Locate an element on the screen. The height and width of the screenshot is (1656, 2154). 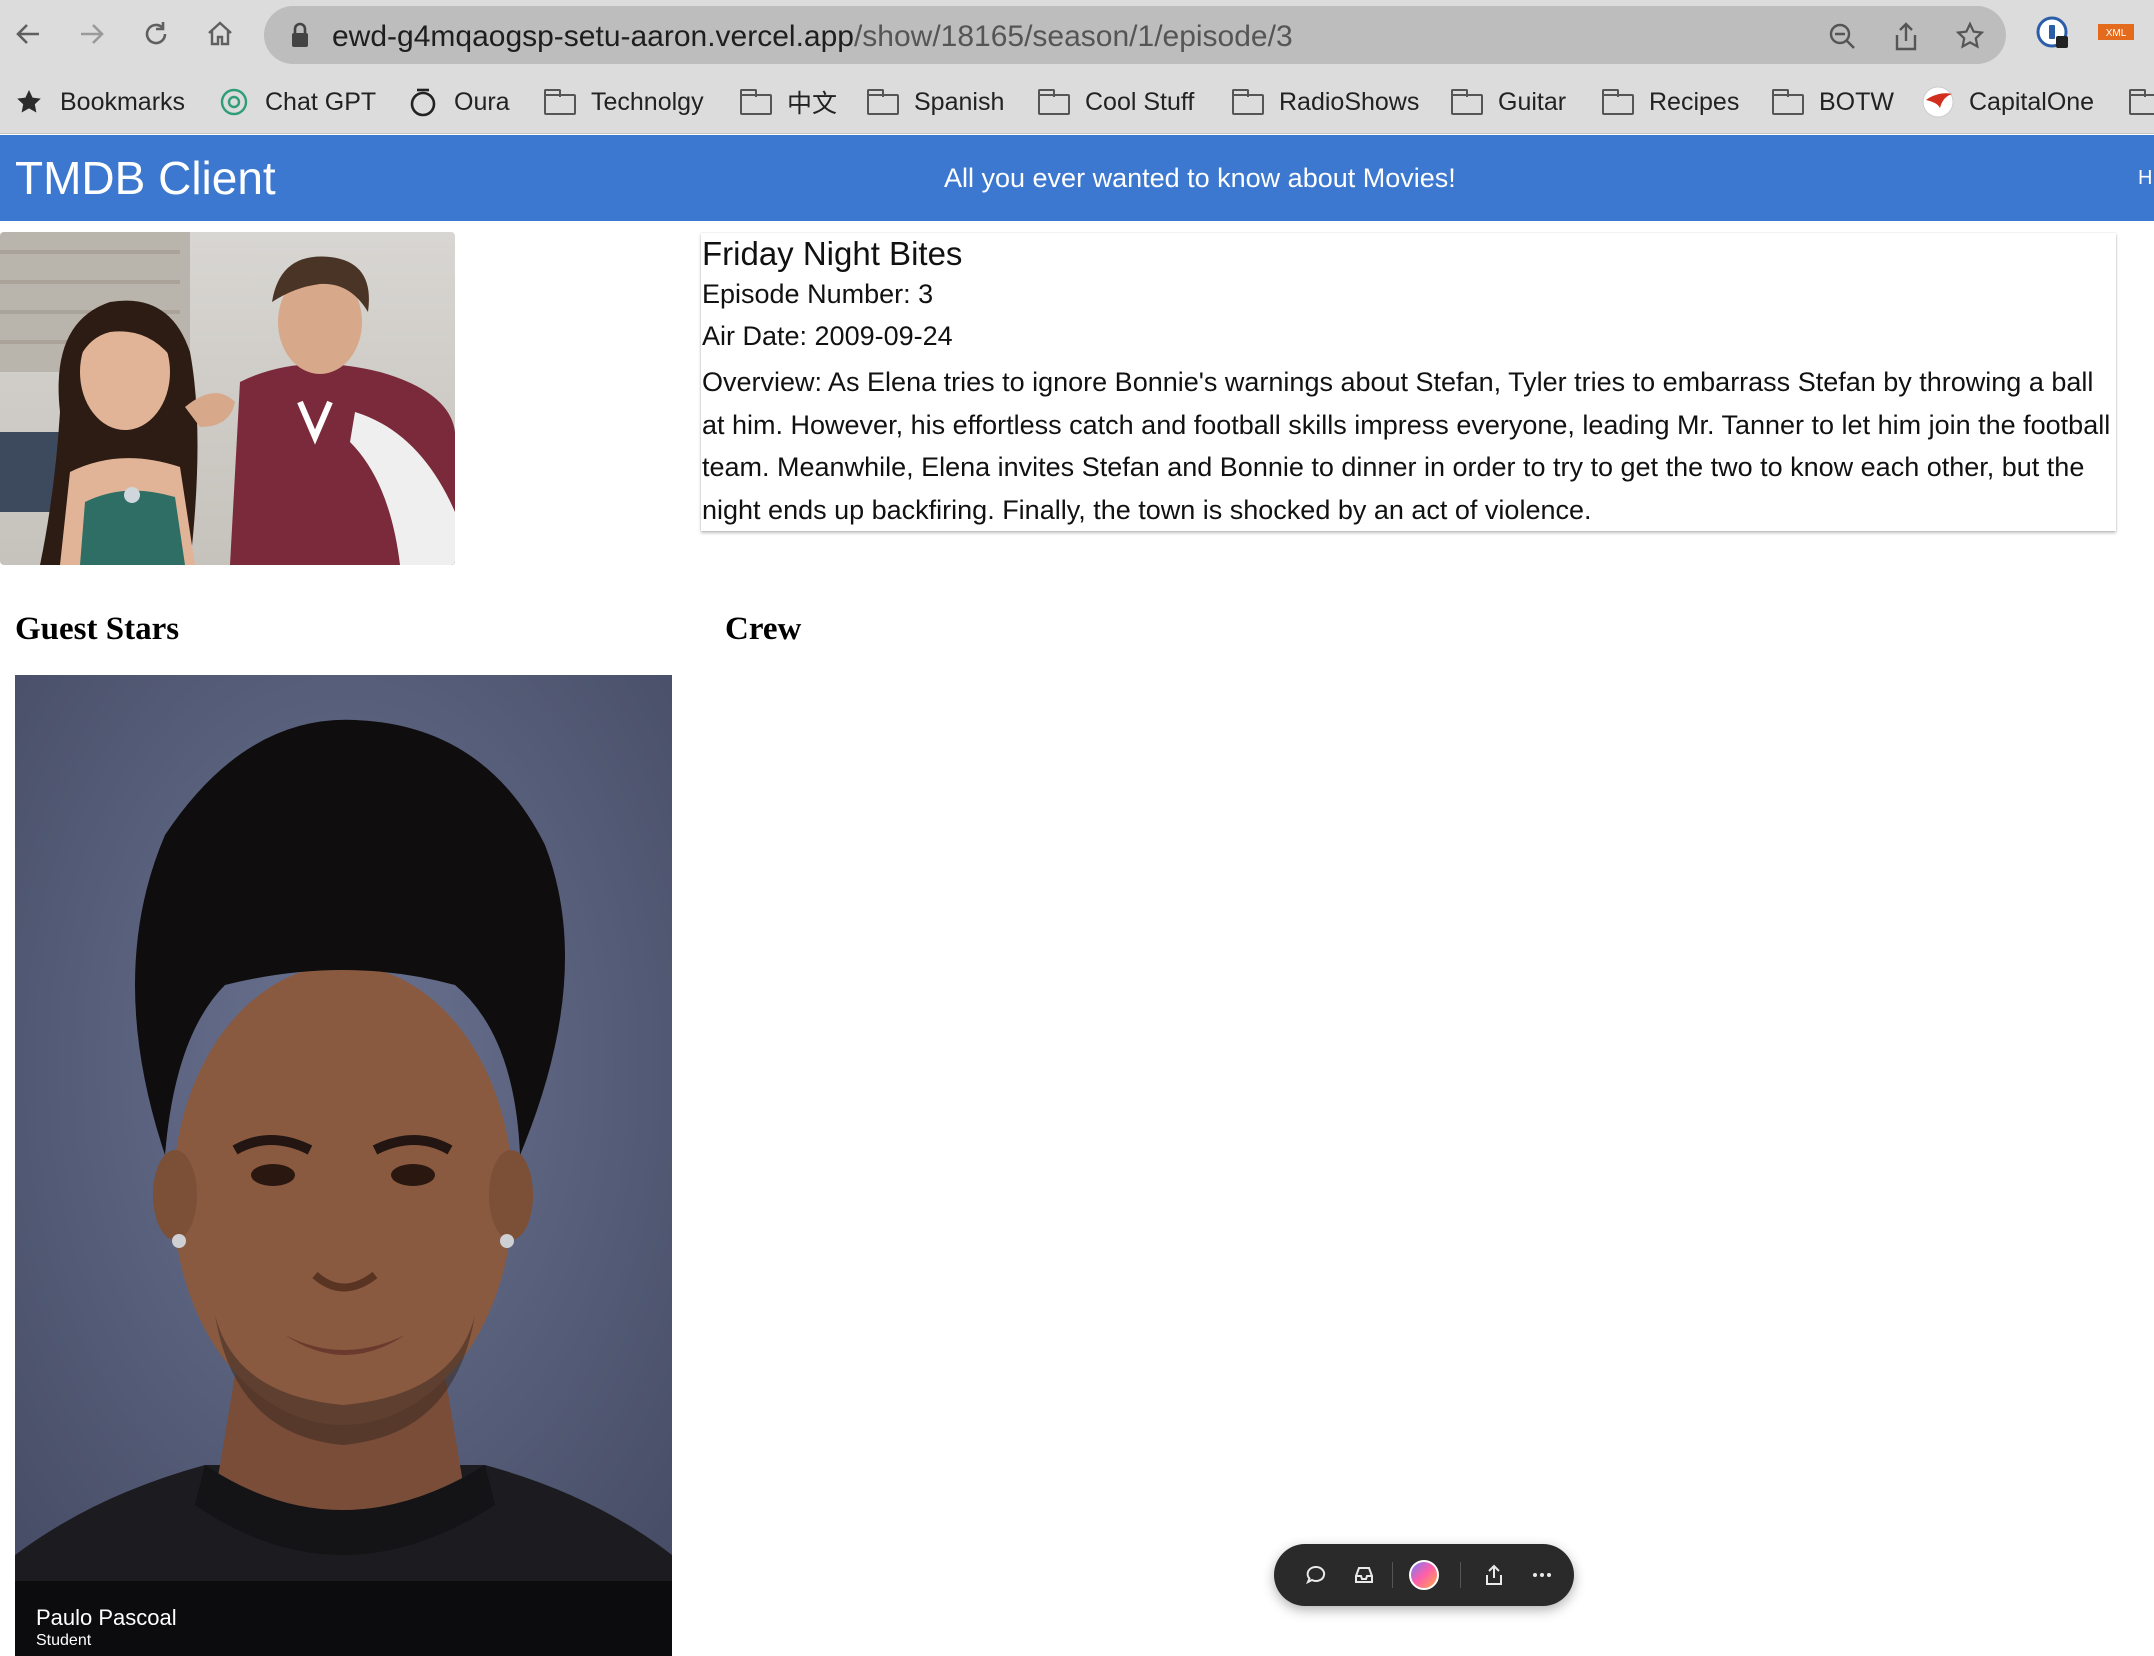
zoom-icon is located at coordinates (1842, 36).